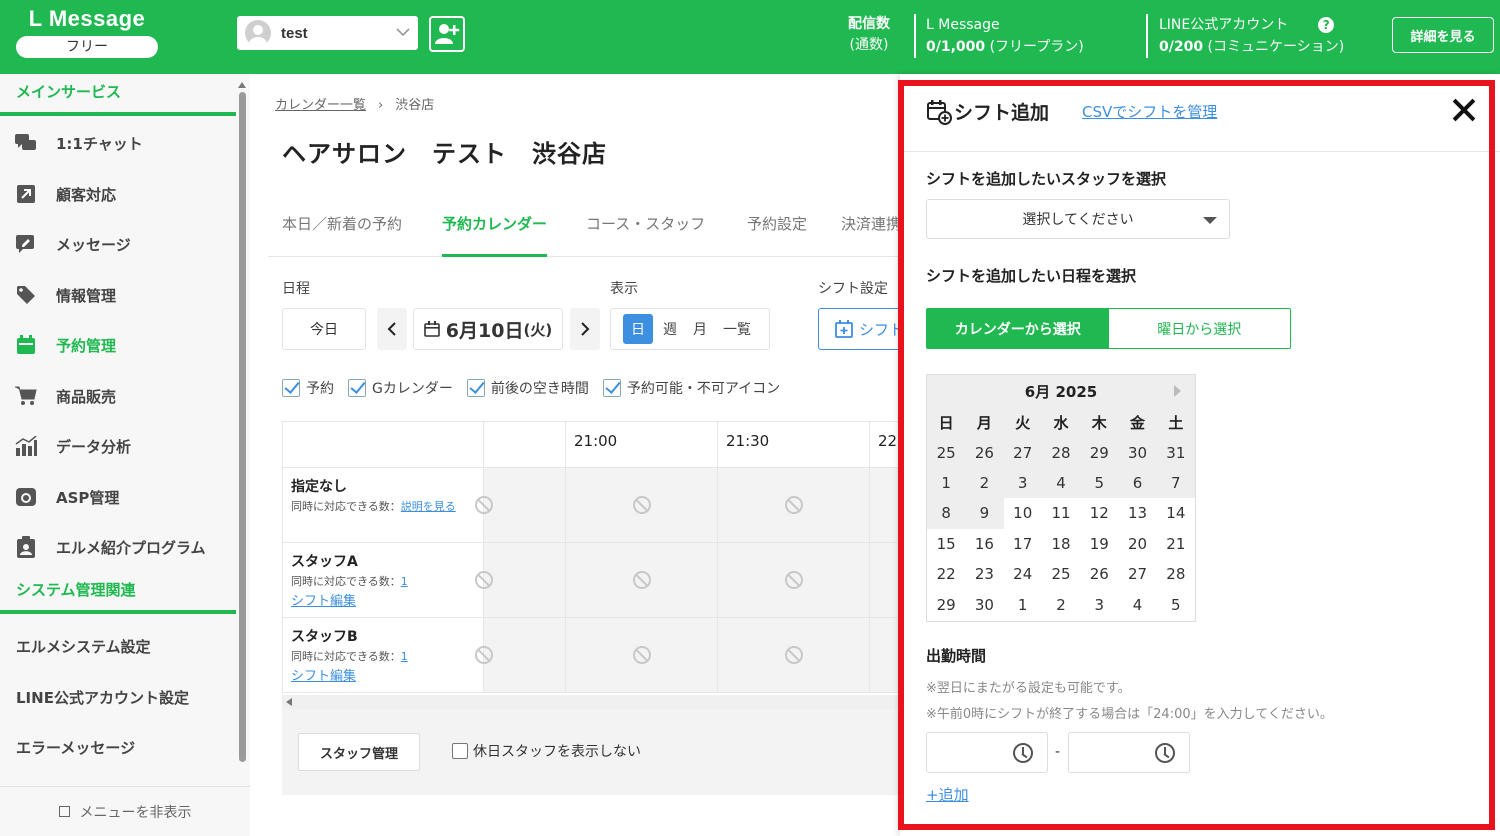 This screenshot has height=836, width=1500. Describe the element at coordinates (700, 329) in the screenshot. I see `view-month-option: 月` at that location.